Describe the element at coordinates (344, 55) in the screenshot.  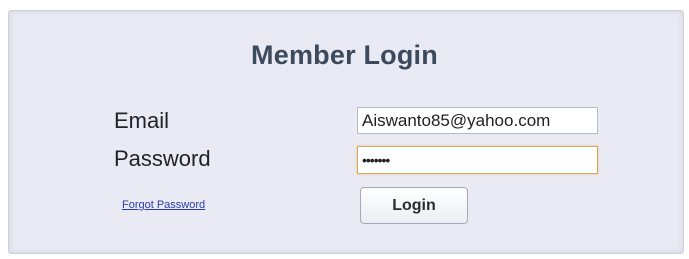
I see `login-title: Member Login` at that location.